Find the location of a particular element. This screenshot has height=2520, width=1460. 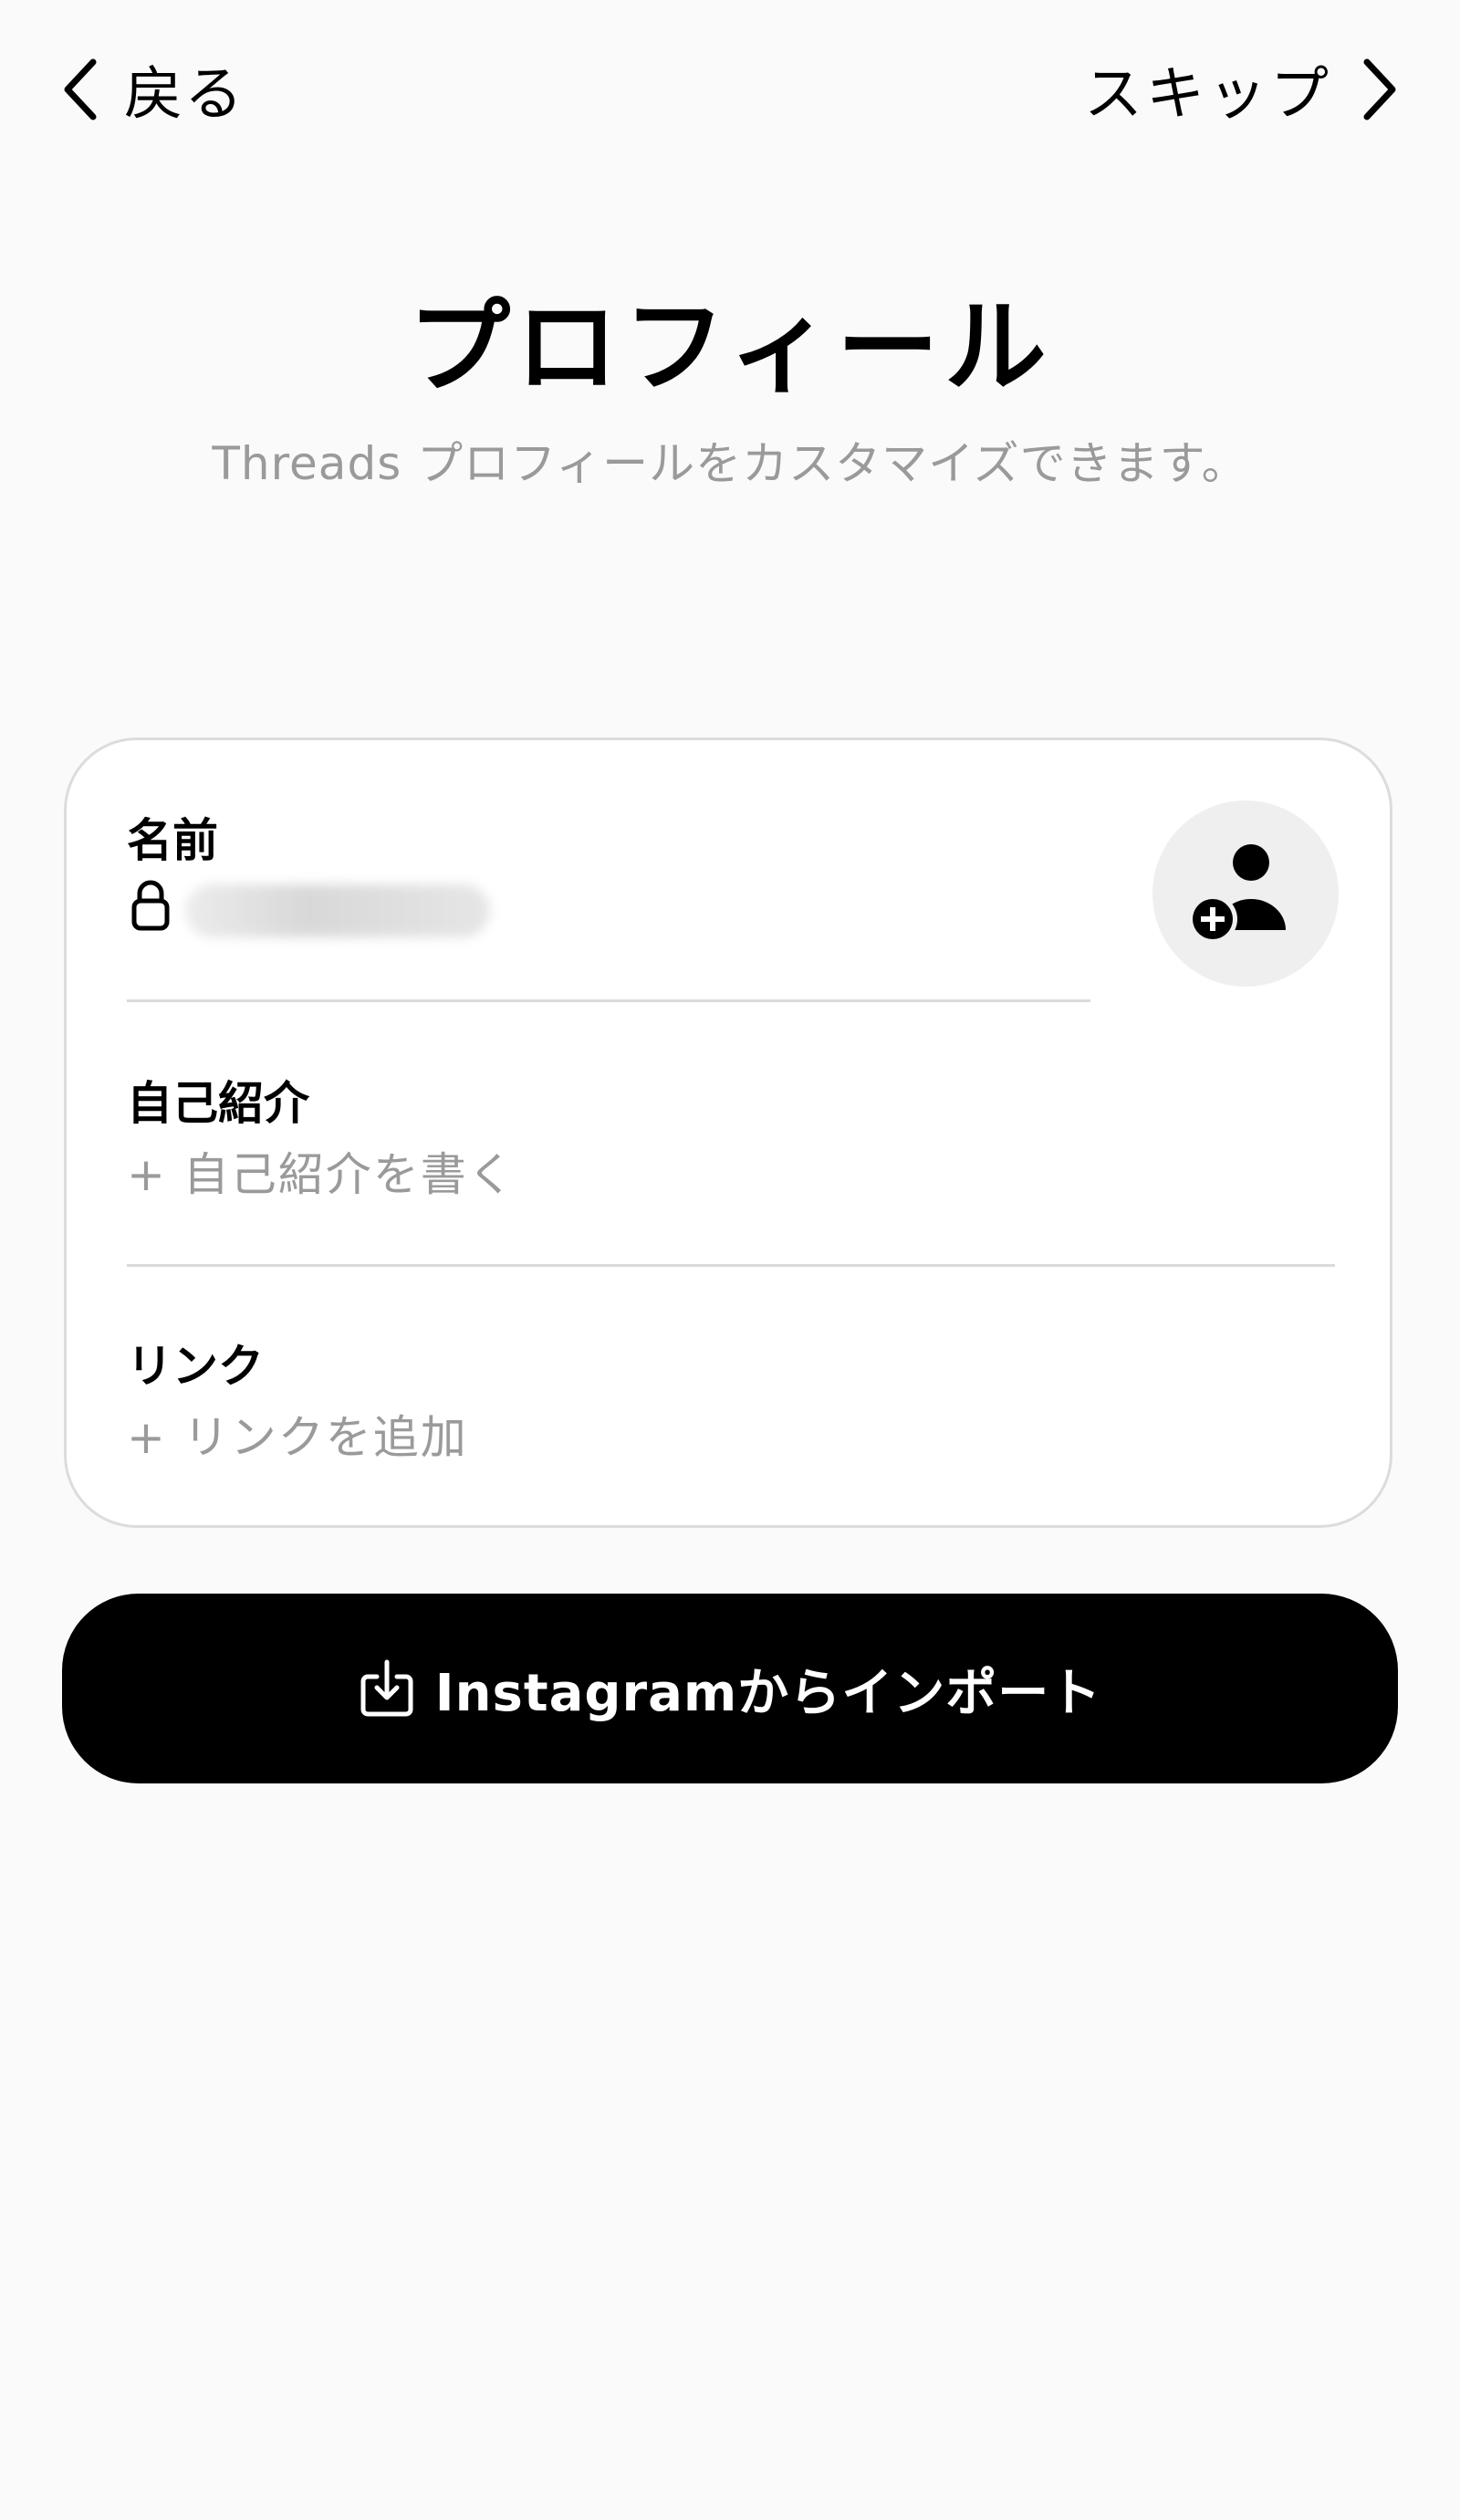

link-label: リンク is located at coordinates (195, 1366).